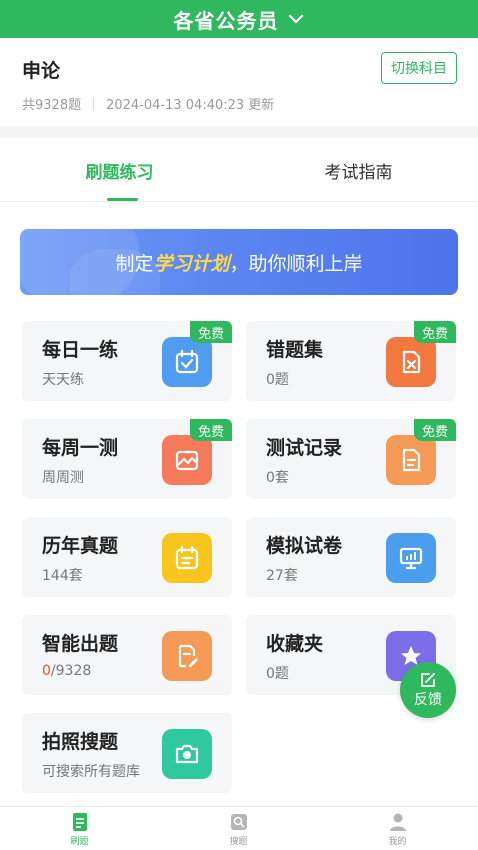 The width and height of the screenshot is (478, 850). Describe the element at coordinates (239, 132) in the screenshot. I see `section-gap` at that location.